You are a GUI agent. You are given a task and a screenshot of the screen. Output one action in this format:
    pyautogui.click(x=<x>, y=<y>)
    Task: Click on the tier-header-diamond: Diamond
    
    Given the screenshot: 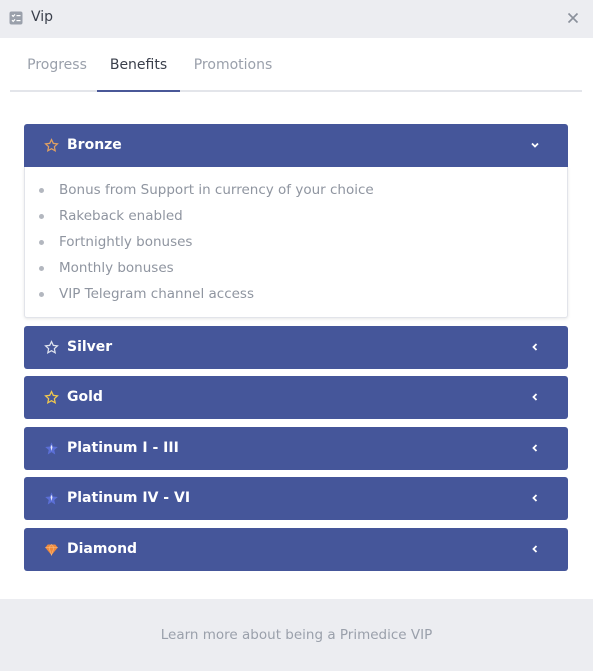 What is the action you would take?
    pyautogui.click(x=296, y=549)
    